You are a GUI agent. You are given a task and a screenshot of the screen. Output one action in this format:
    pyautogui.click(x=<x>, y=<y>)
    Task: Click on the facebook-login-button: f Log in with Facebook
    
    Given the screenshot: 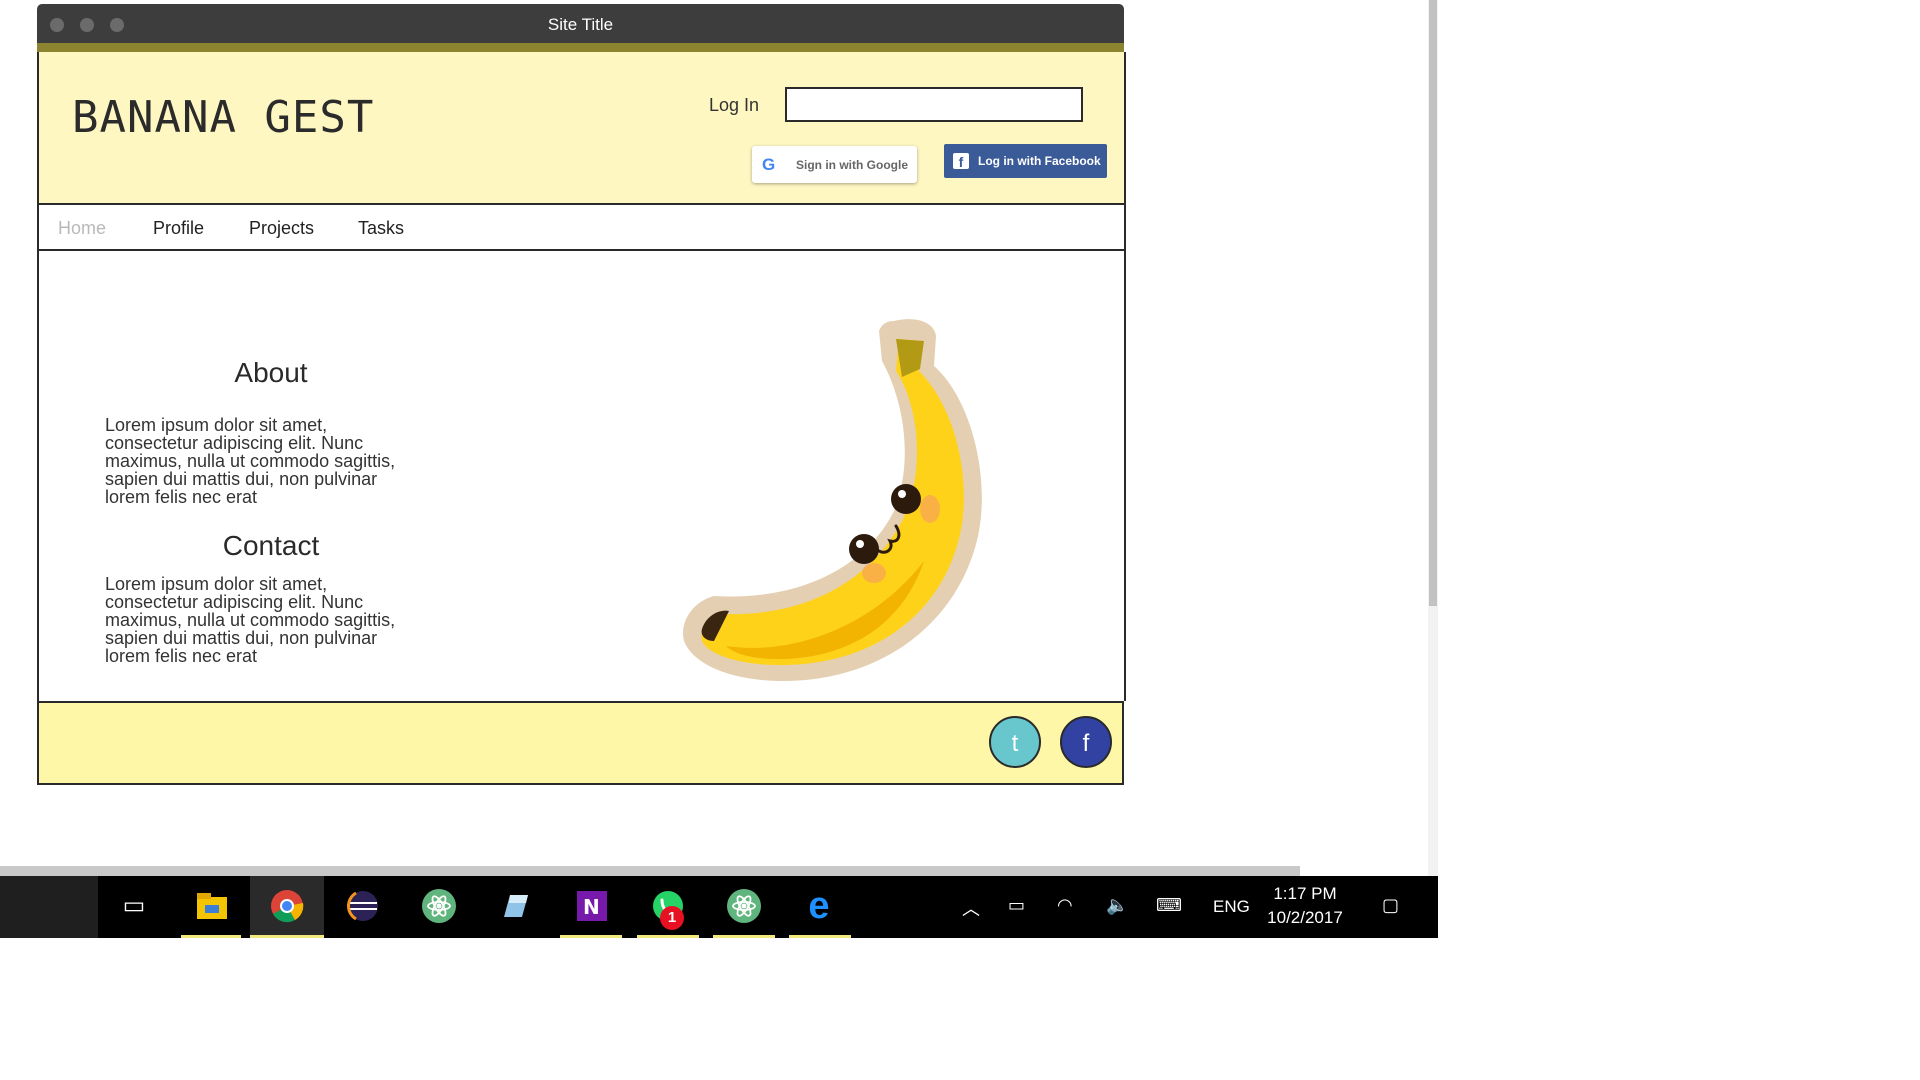 What is the action you would take?
    pyautogui.click(x=1025, y=161)
    